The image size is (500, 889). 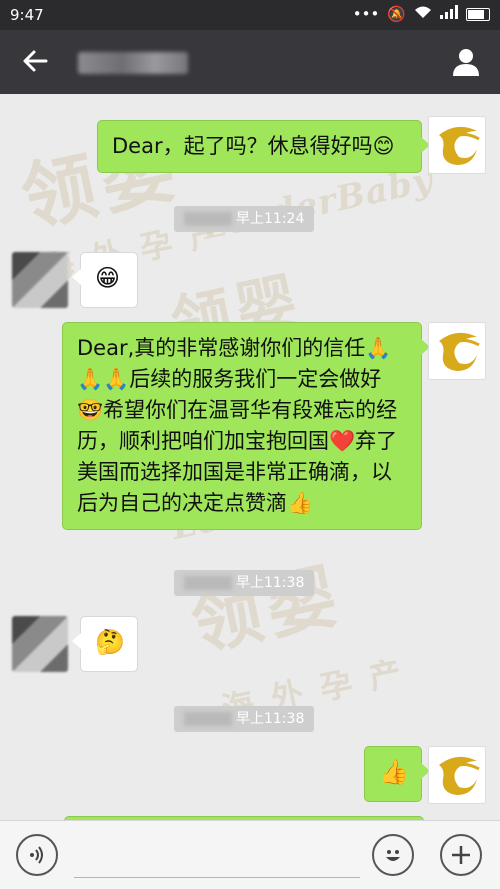 I want to click on timestamp: 早上11:24, so click(x=244, y=219).